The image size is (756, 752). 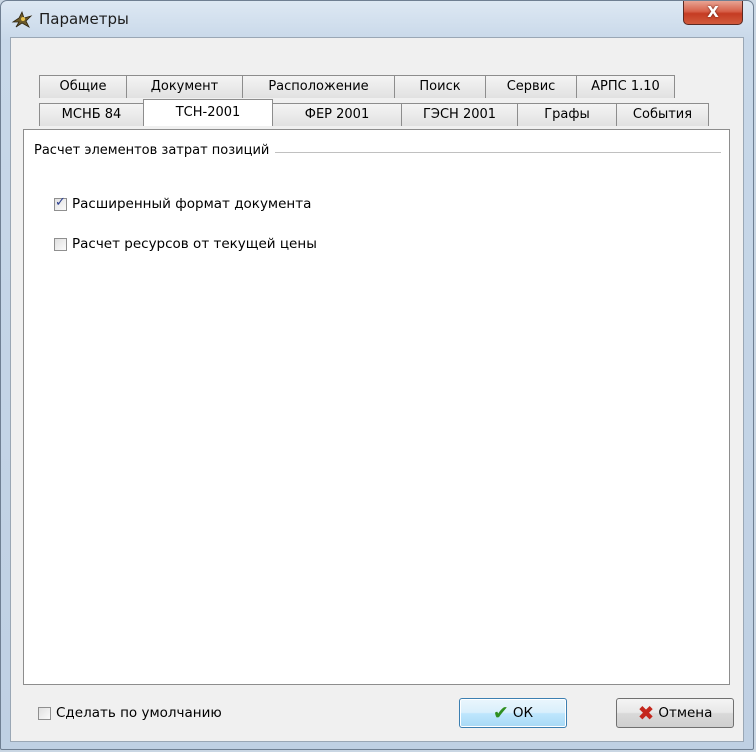 I want to click on tab-general: Общие, so click(x=83, y=86).